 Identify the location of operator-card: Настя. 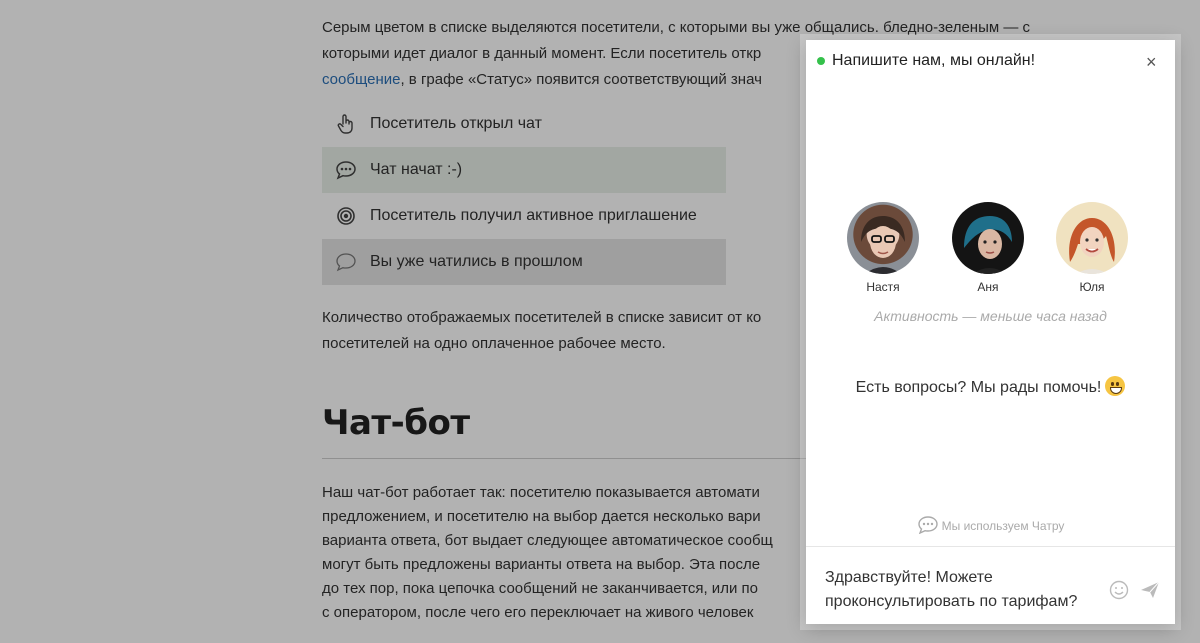
(883, 248).